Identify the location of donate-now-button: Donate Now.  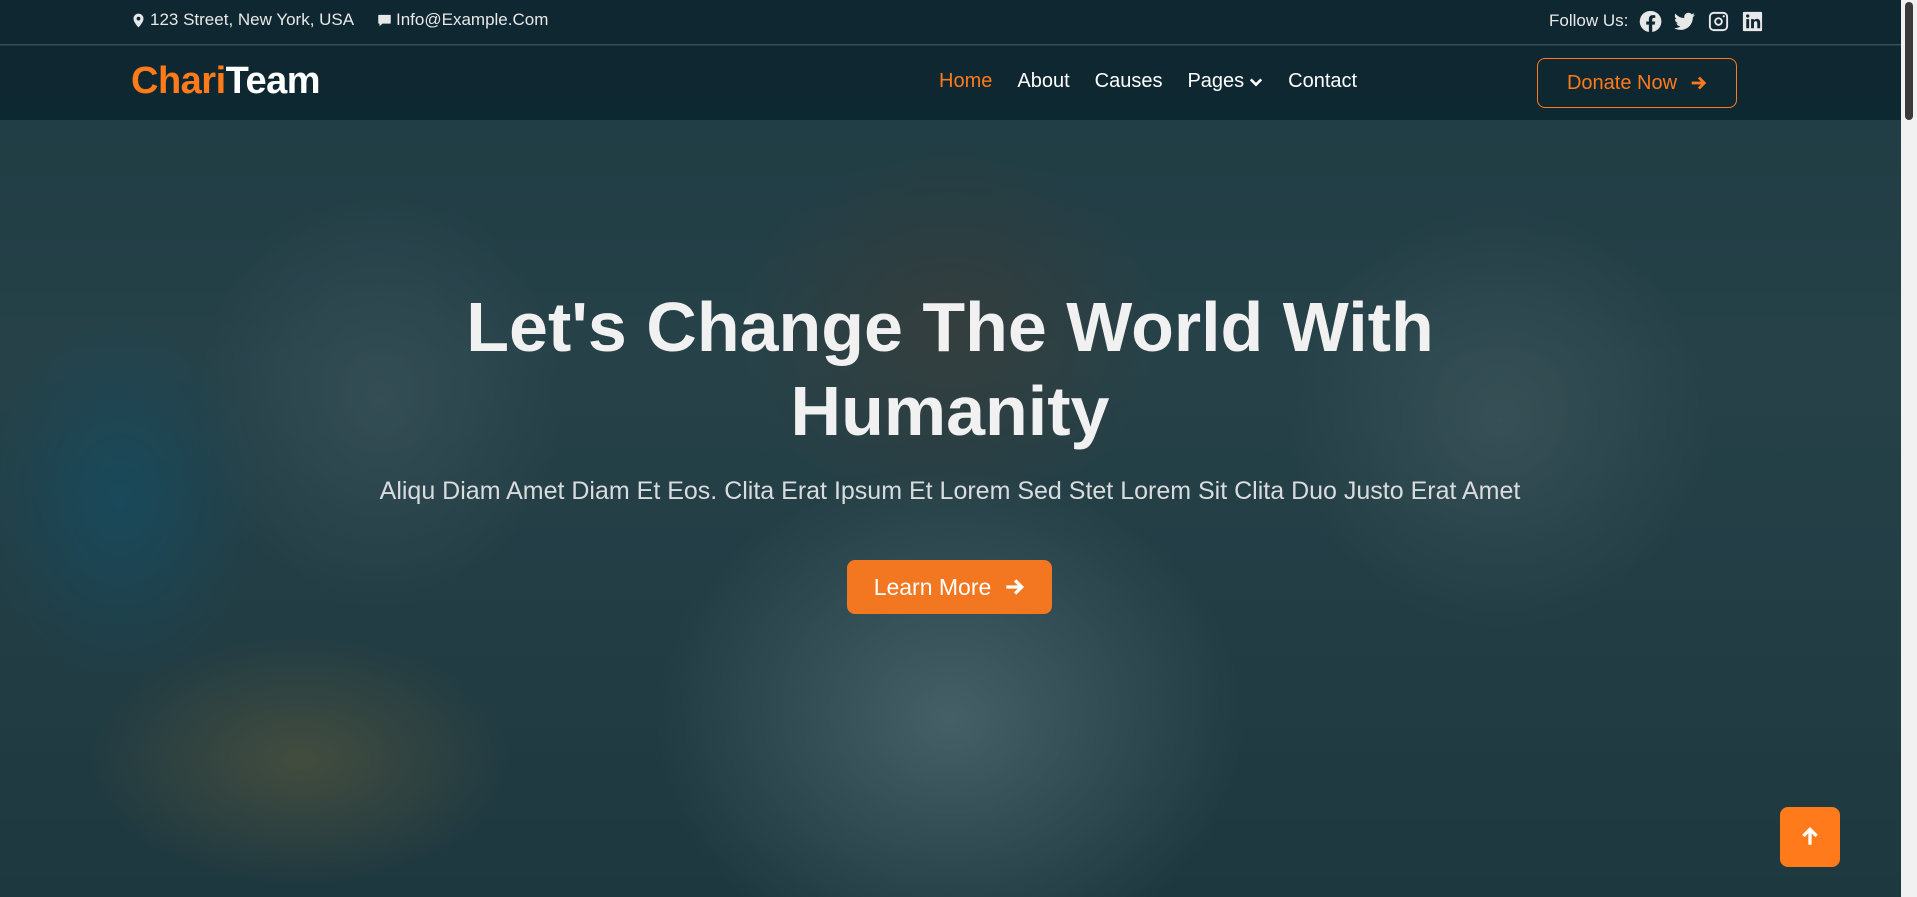
(1637, 83).